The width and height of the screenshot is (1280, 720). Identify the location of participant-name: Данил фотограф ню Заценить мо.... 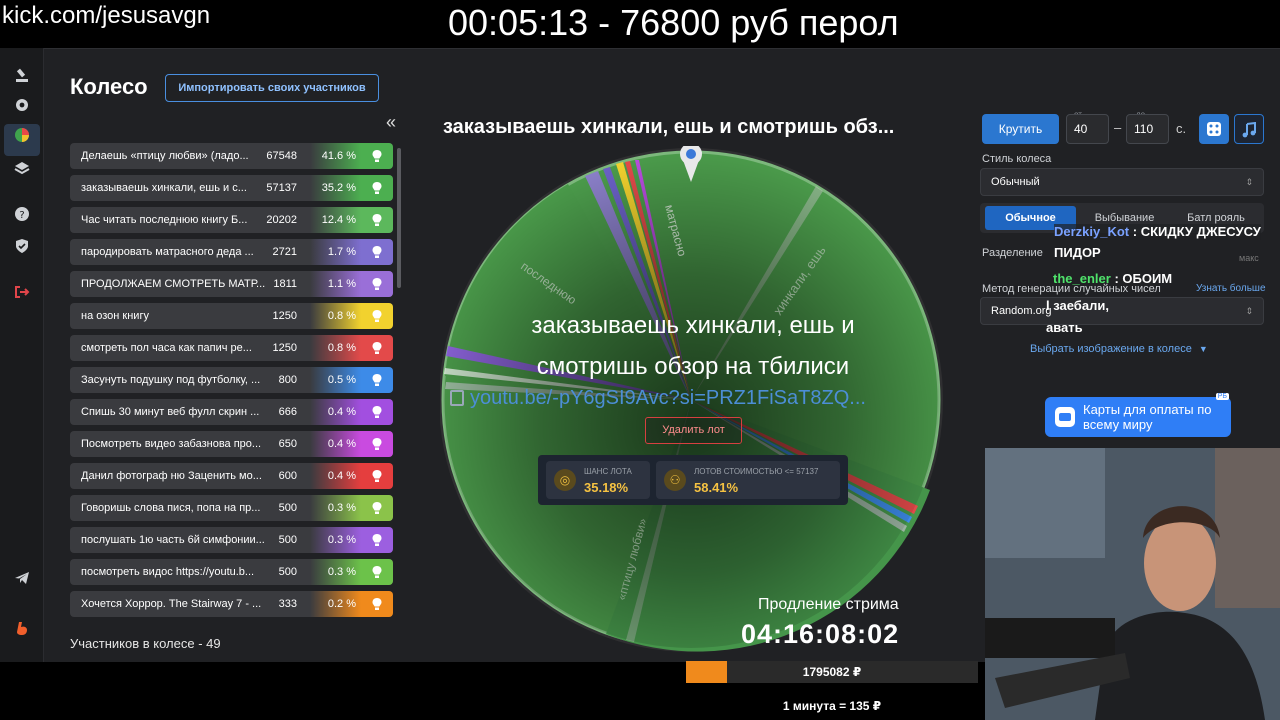
(171, 476).